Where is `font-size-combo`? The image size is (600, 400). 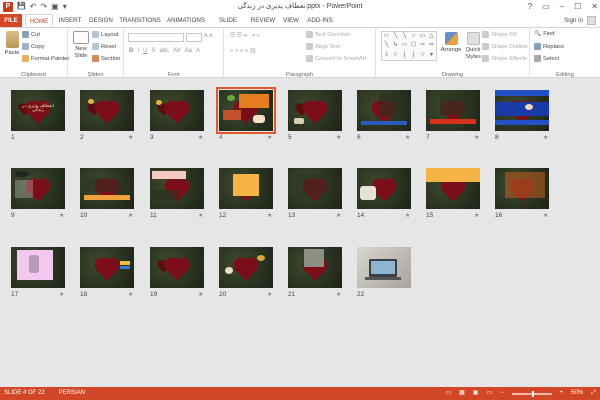
font-size-combo is located at coordinates (194, 37).